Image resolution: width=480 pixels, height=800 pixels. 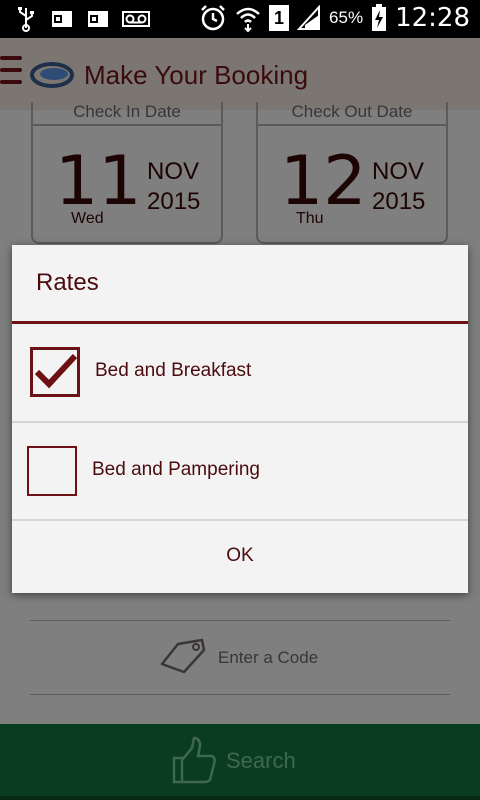 What do you see at coordinates (174, 201) in the screenshot?
I see `check-in-year: 2015` at bounding box center [174, 201].